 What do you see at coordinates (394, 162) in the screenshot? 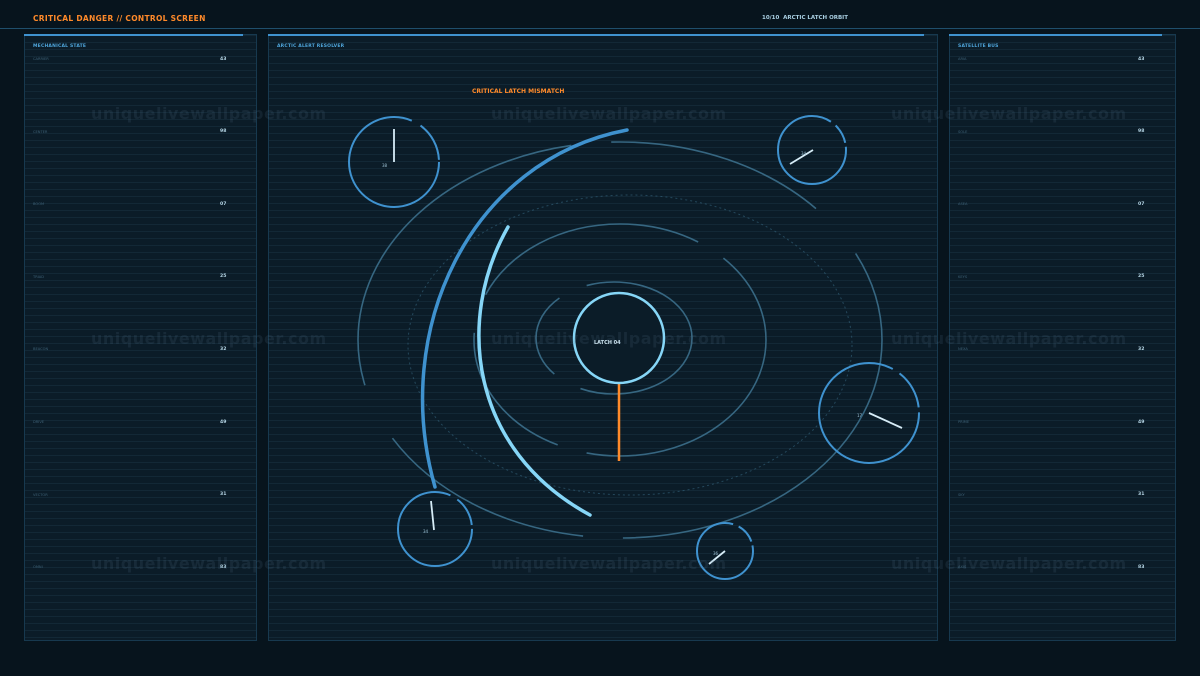
I see `gauge: 38` at bounding box center [394, 162].